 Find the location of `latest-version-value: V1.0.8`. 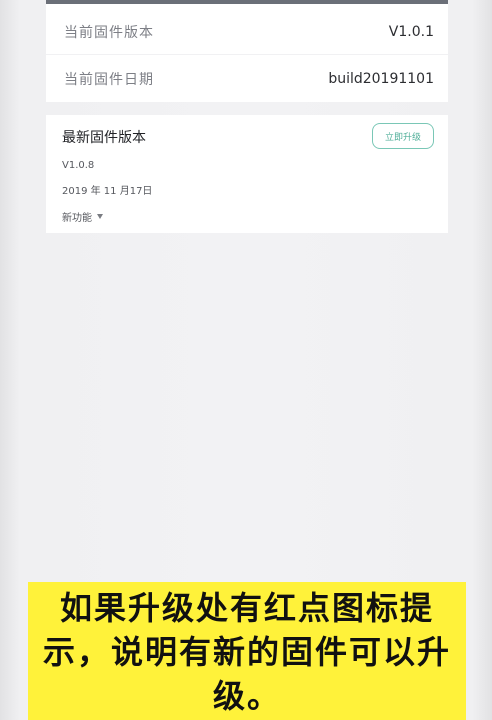

latest-version-value: V1.0.8 is located at coordinates (78, 165).